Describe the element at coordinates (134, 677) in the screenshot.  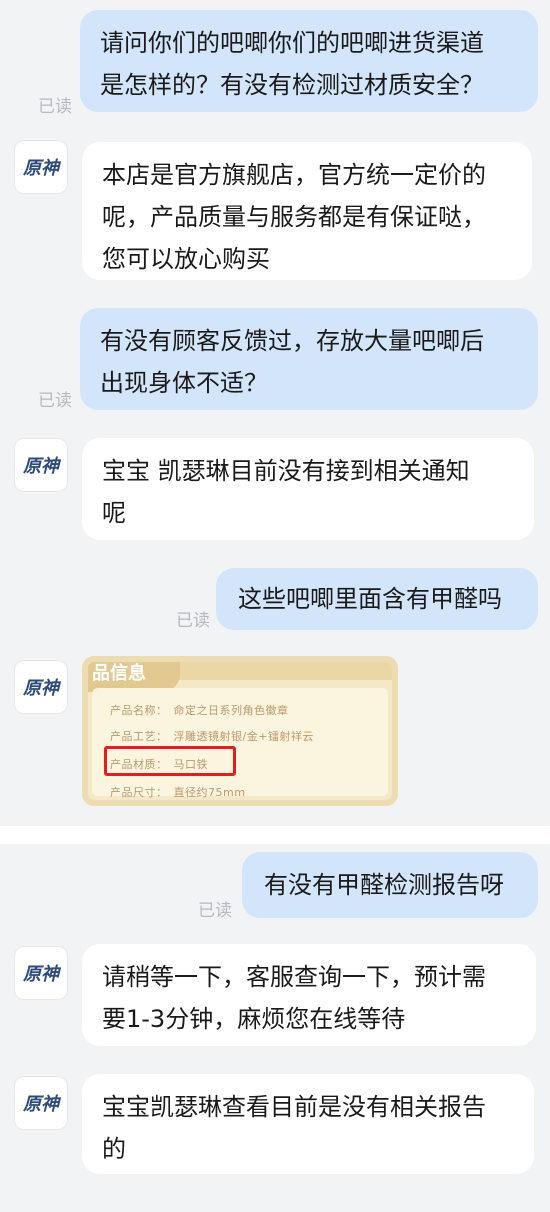
I see `product-card-title: 品信息` at that location.